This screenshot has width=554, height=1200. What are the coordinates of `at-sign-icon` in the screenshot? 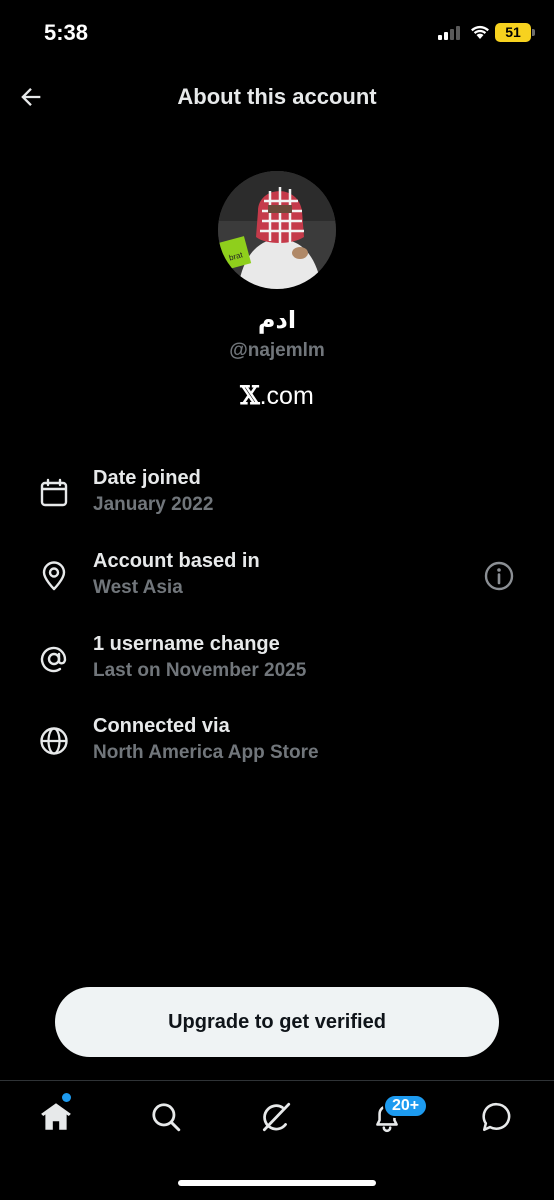 It's located at (53, 659).